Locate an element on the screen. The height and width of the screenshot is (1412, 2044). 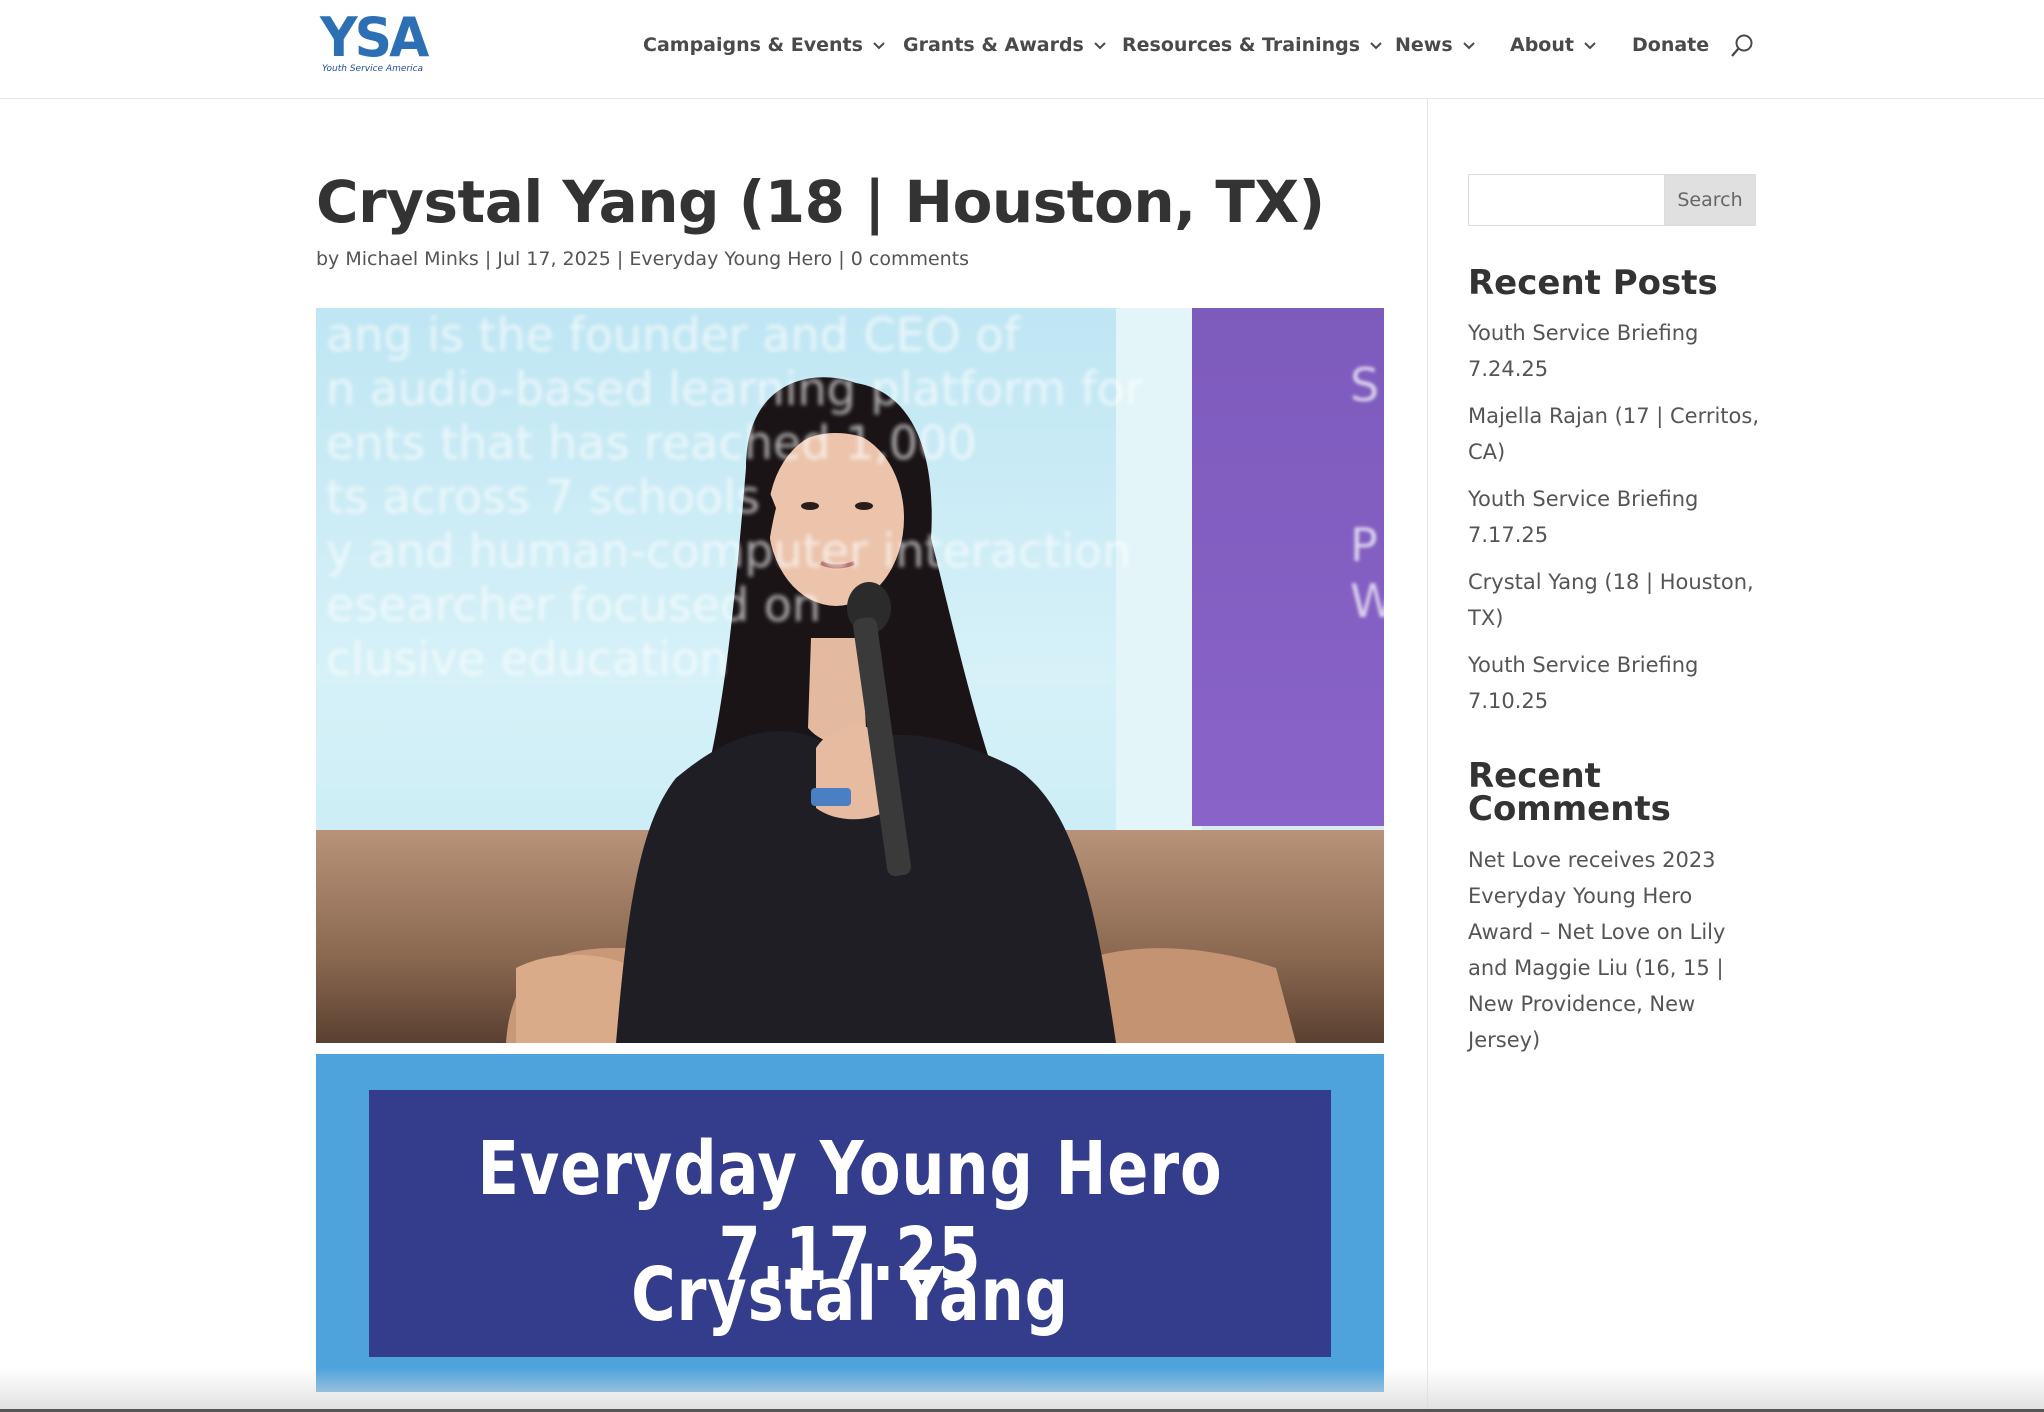
nav-resources-trainings: Resources & Trainings is located at coordinates (1253, 45).